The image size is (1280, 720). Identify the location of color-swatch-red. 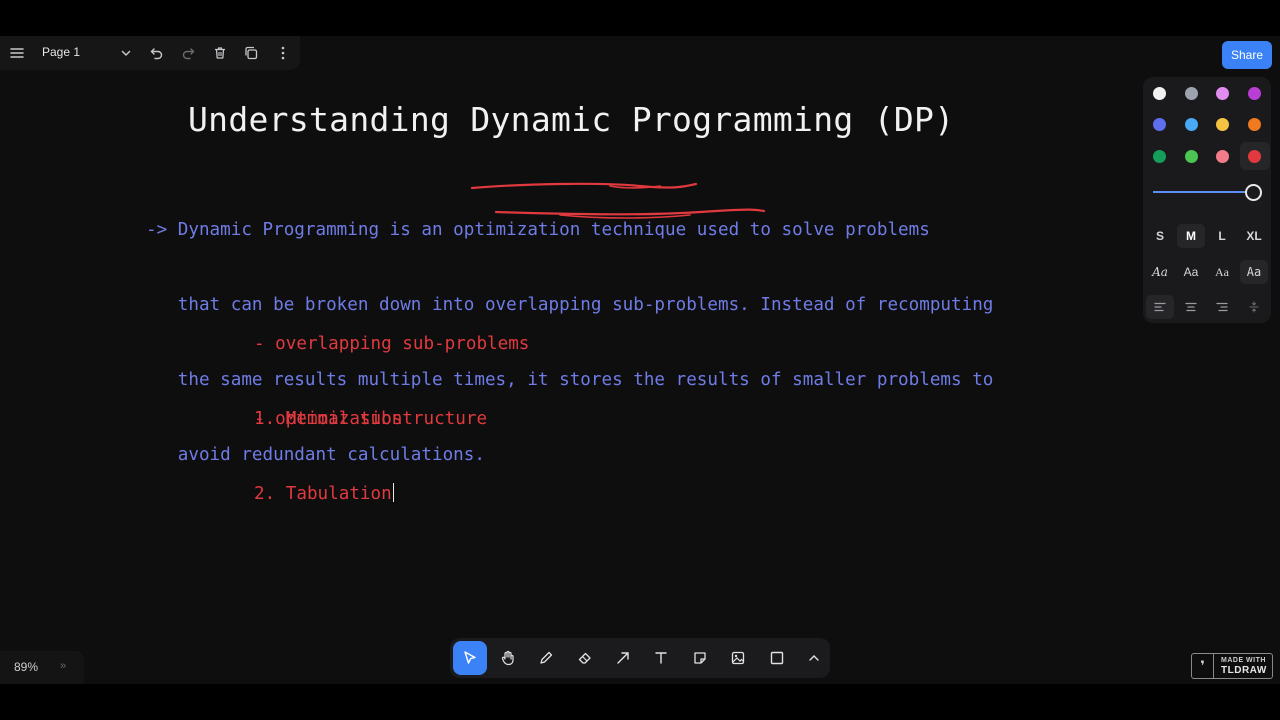
(1254, 156).